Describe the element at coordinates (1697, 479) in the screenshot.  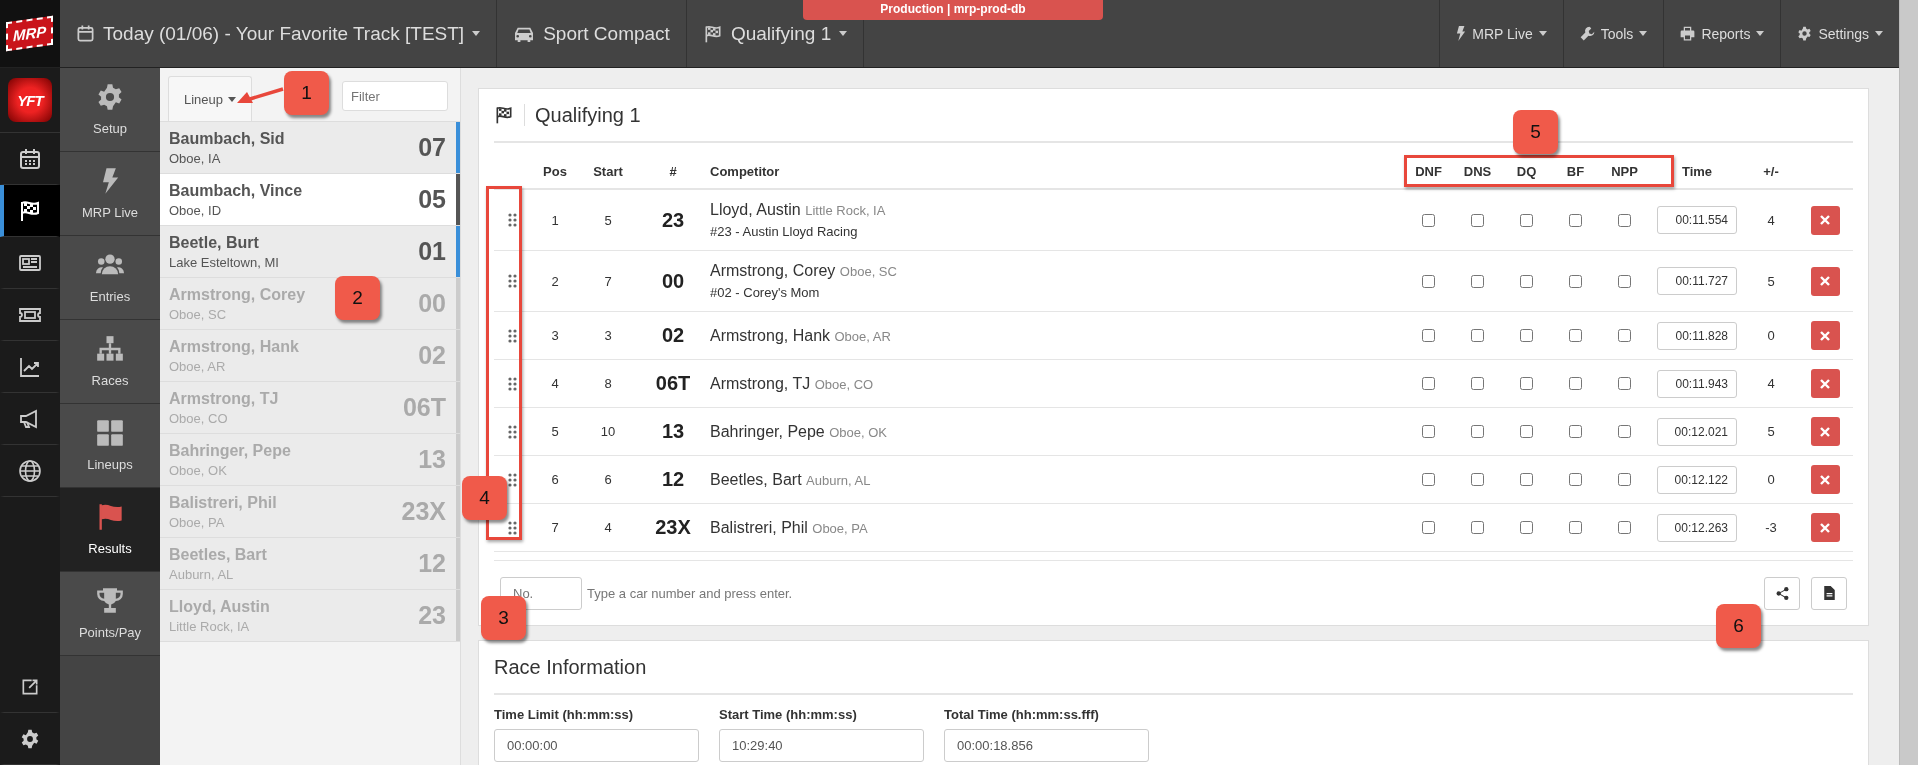
I see `time-field: 00:12.122` at that location.